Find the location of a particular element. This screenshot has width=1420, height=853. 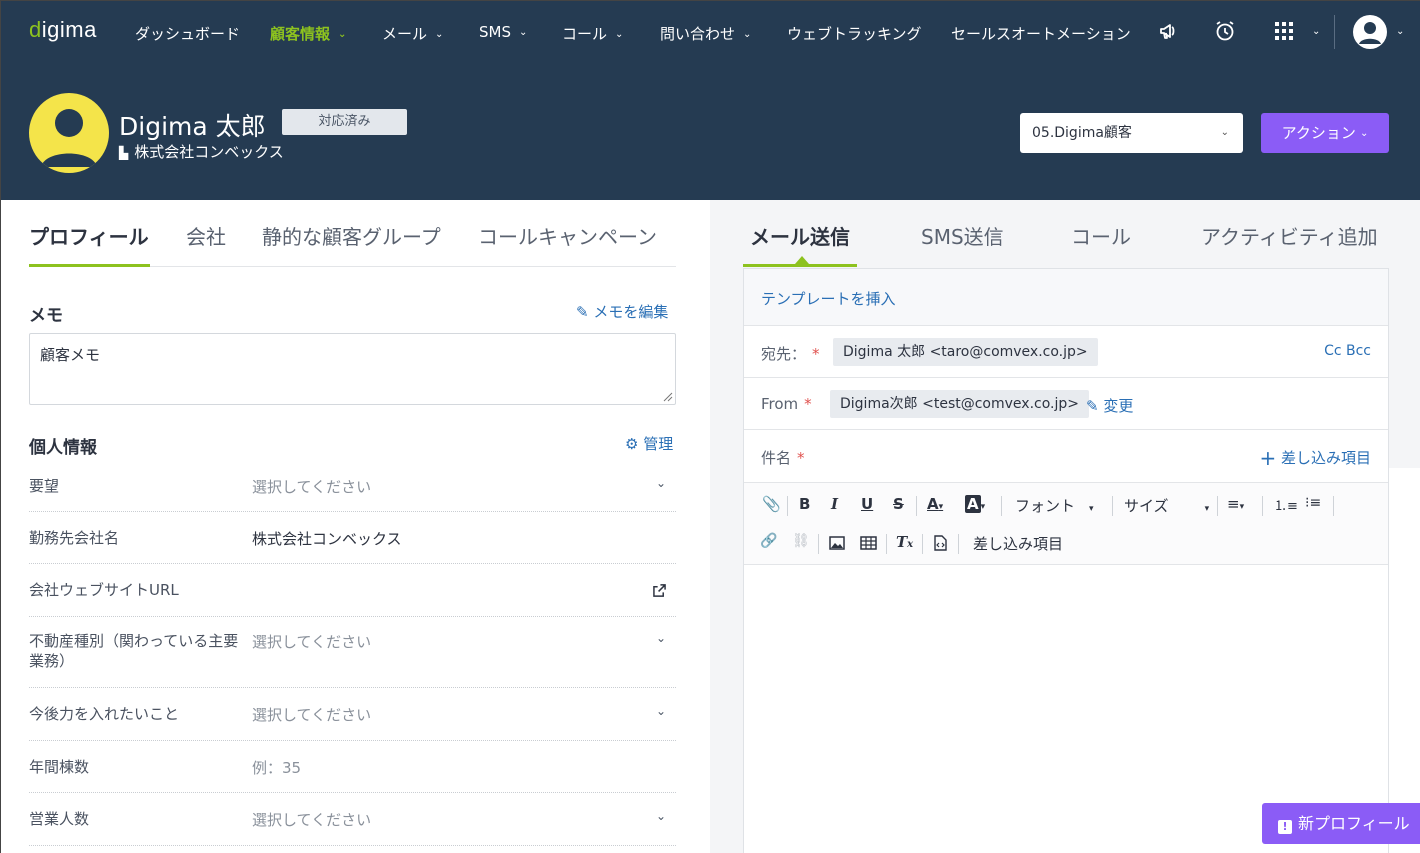

link-icon: 🔗 is located at coordinates (768, 541).